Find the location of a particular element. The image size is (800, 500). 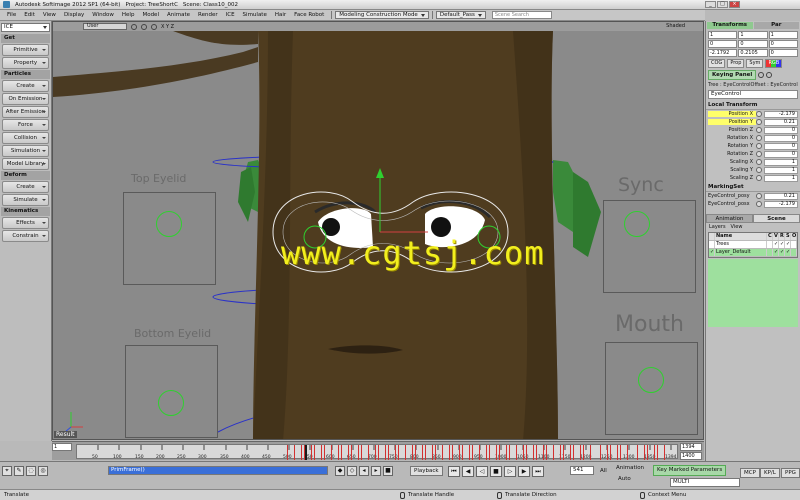

on-emission-button: On Emission is located at coordinates (25, 99).